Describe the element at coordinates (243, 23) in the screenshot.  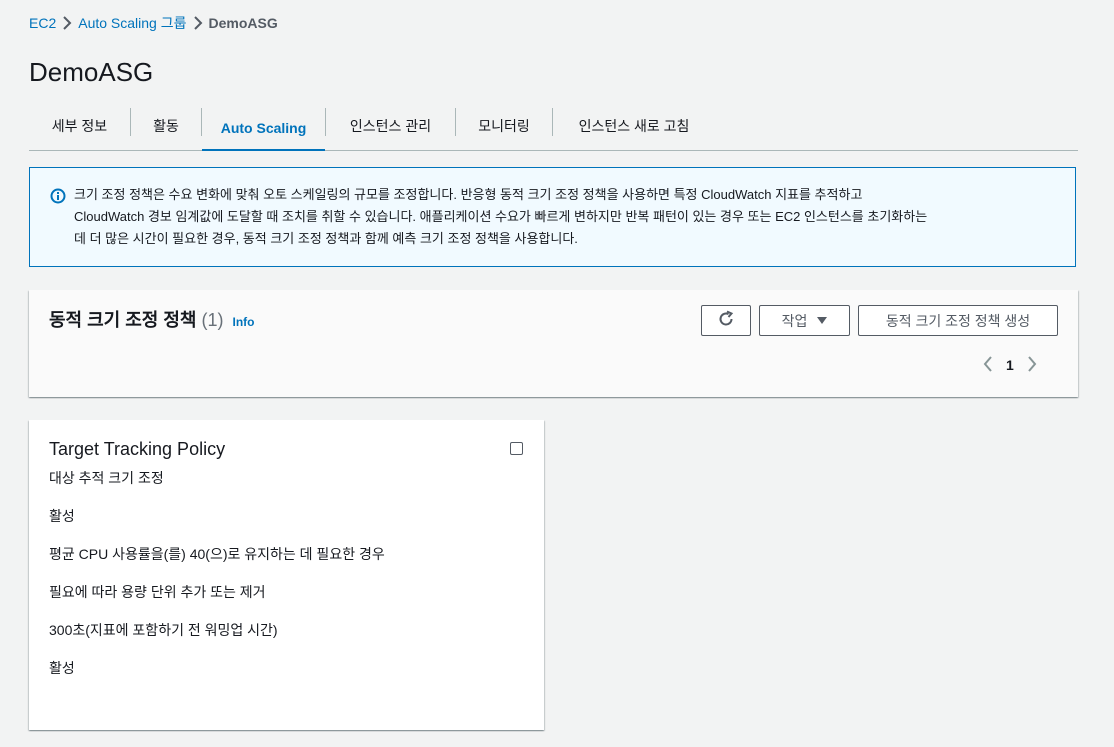
I see `breadcrumb-current: DemoASG` at that location.